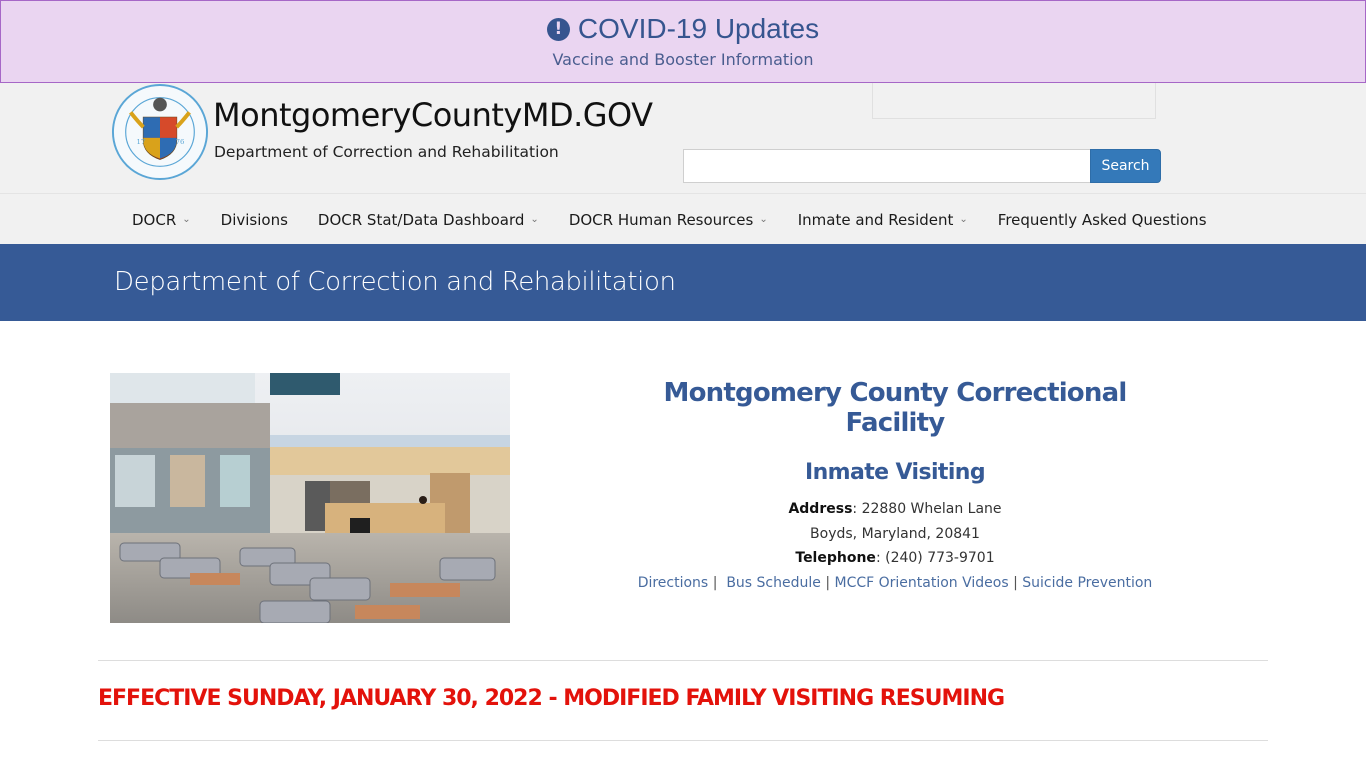 This screenshot has width=1366, height=768. I want to click on address-line-2: Boyds, Maryland, 20841, so click(895, 533).